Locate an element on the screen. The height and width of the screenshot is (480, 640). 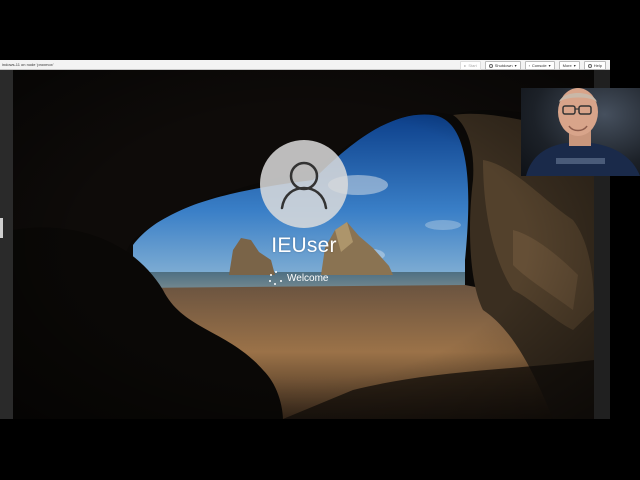
console-button-label: Console is located at coordinates (539, 65).